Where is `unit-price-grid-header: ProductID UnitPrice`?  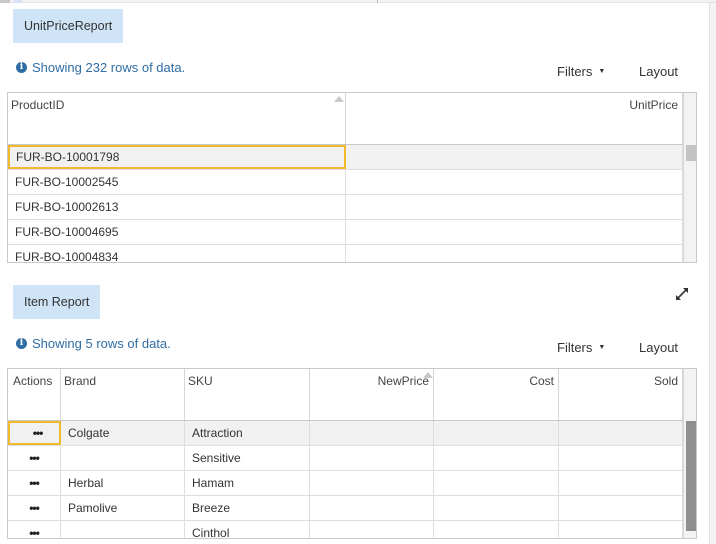 unit-price-grid-header: ProductID UnitPrice is located at coordinates (345, 119).